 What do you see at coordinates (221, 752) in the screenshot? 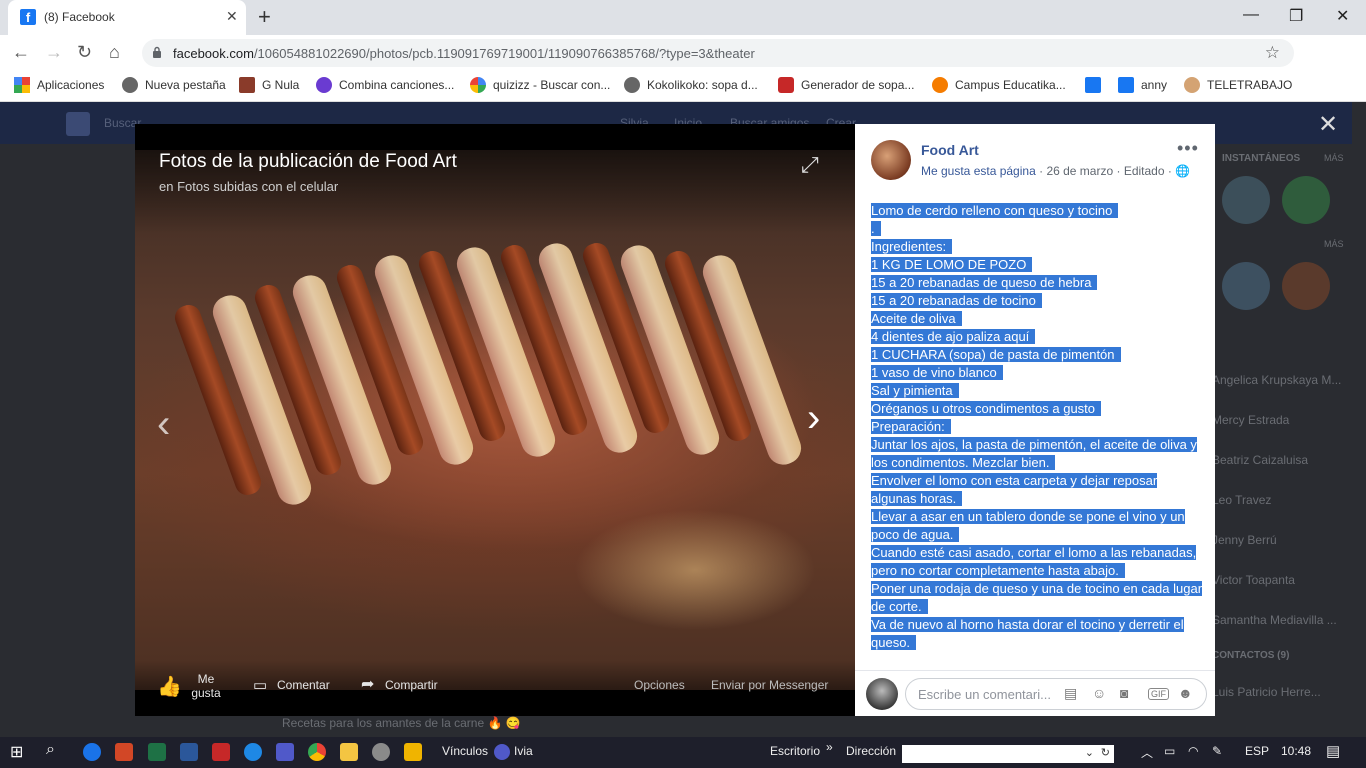
I see `acrobat-icon` at bounding box center [221, 752].